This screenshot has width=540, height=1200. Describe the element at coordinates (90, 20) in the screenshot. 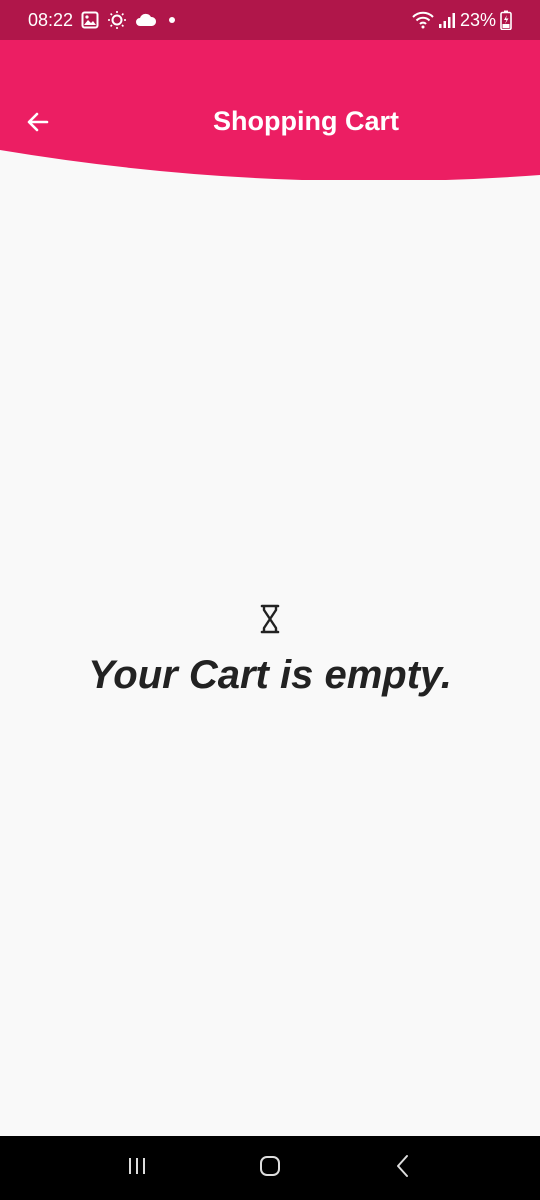

I see `gallery-icon` at that location.